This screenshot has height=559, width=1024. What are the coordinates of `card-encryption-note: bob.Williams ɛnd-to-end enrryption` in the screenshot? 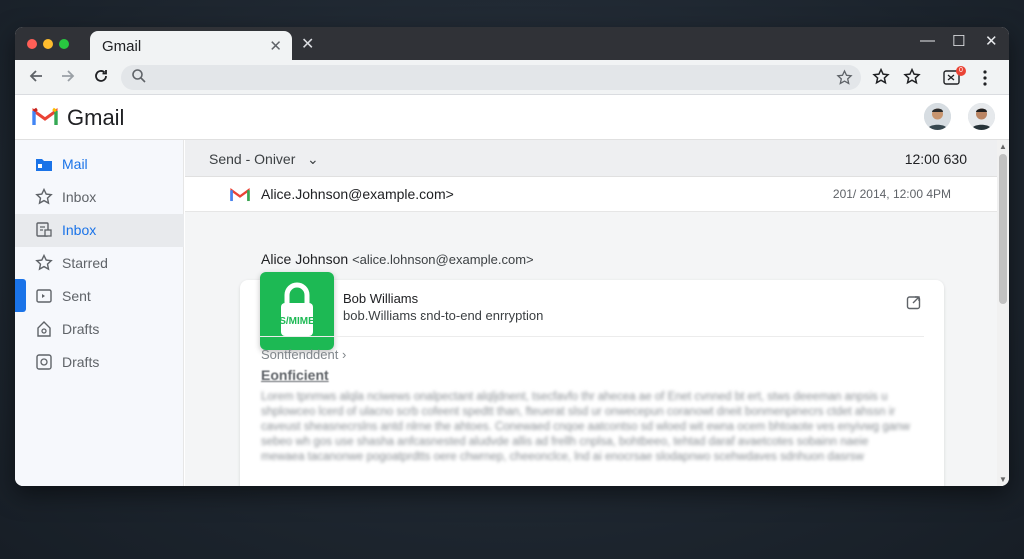 It's located at (443, 315).